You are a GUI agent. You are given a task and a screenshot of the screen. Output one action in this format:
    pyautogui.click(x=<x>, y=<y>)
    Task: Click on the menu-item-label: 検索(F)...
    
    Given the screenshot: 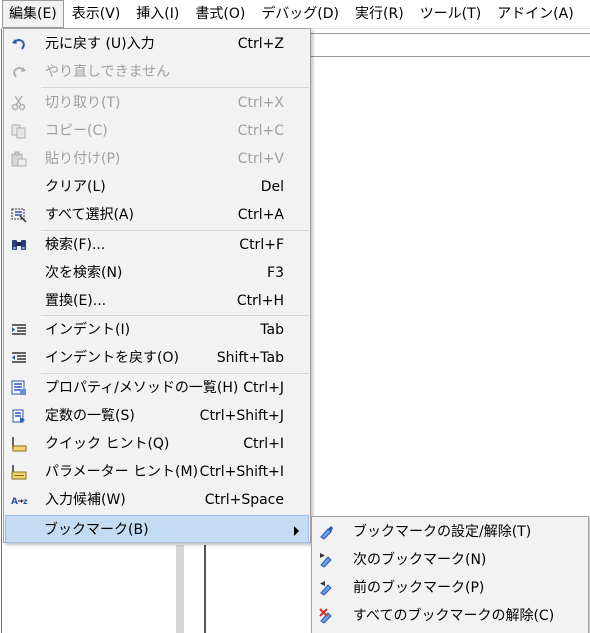 What is the action you would take?
    pyautogui.click(x=75, y=245)
    